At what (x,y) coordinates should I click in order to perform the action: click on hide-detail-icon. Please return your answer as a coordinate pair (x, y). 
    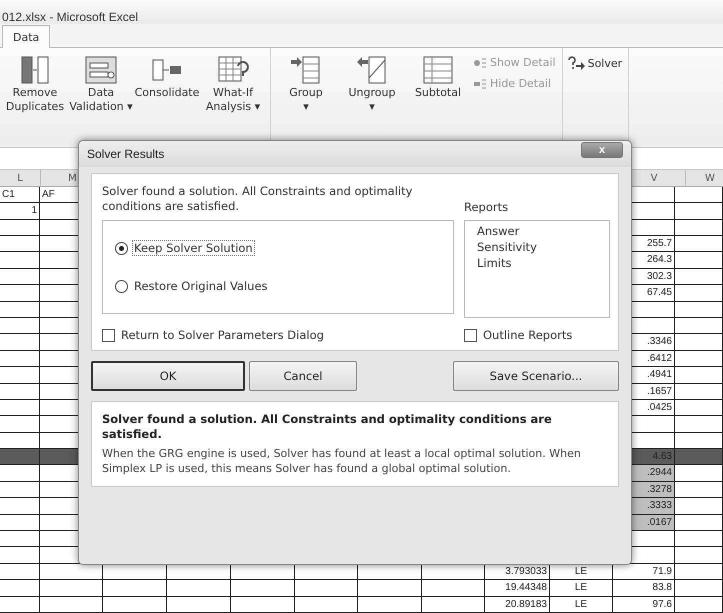
    Looking at the image, I should click on (480, 84).